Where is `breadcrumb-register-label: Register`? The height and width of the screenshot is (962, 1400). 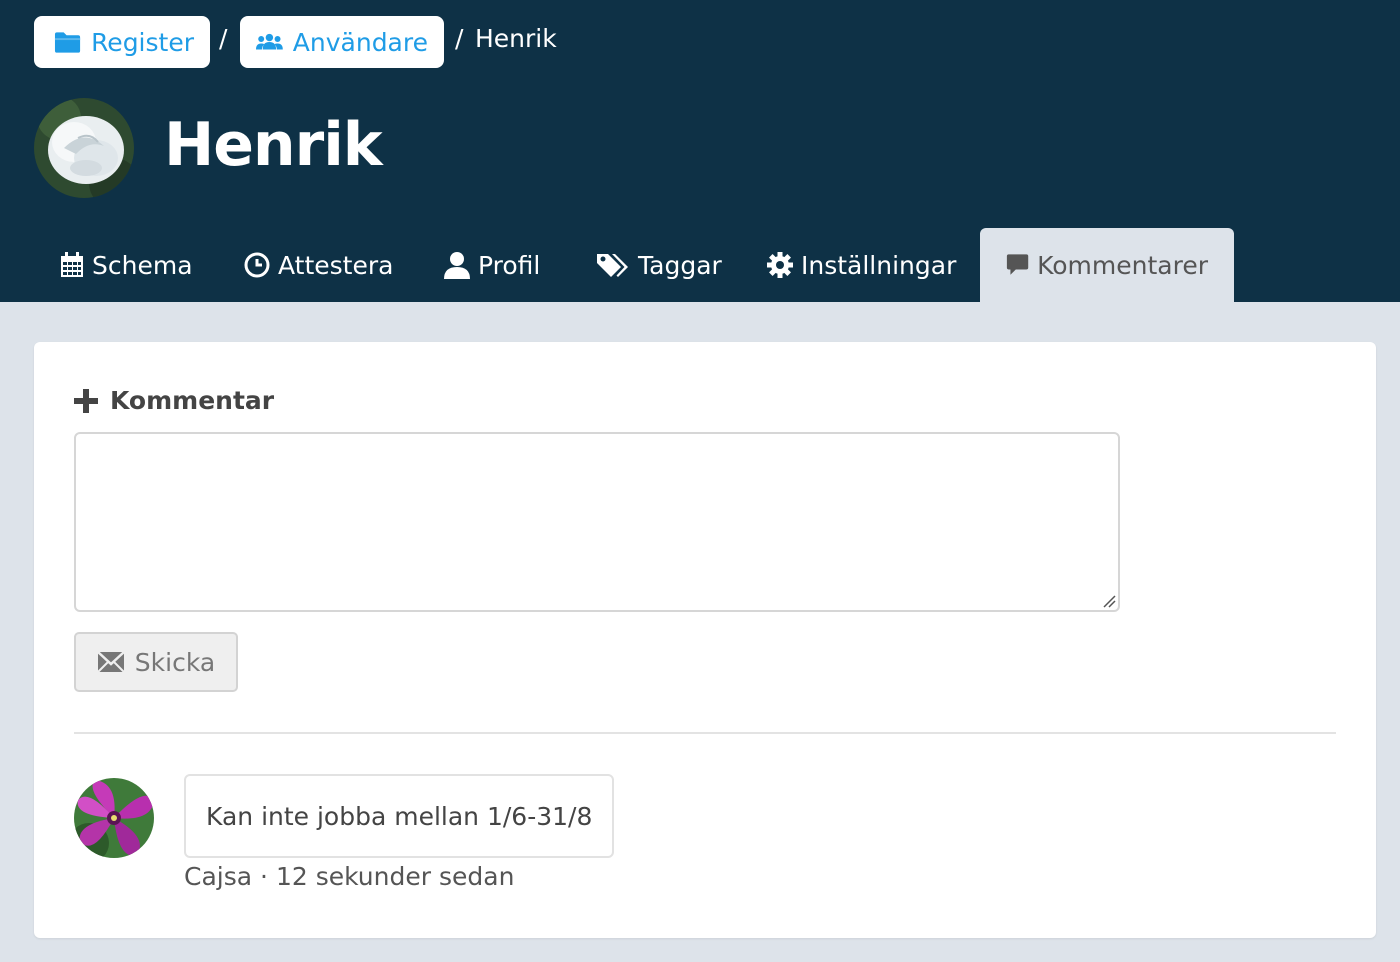
breadcrumb-register-label: Register is located at coordinates (142, 42).